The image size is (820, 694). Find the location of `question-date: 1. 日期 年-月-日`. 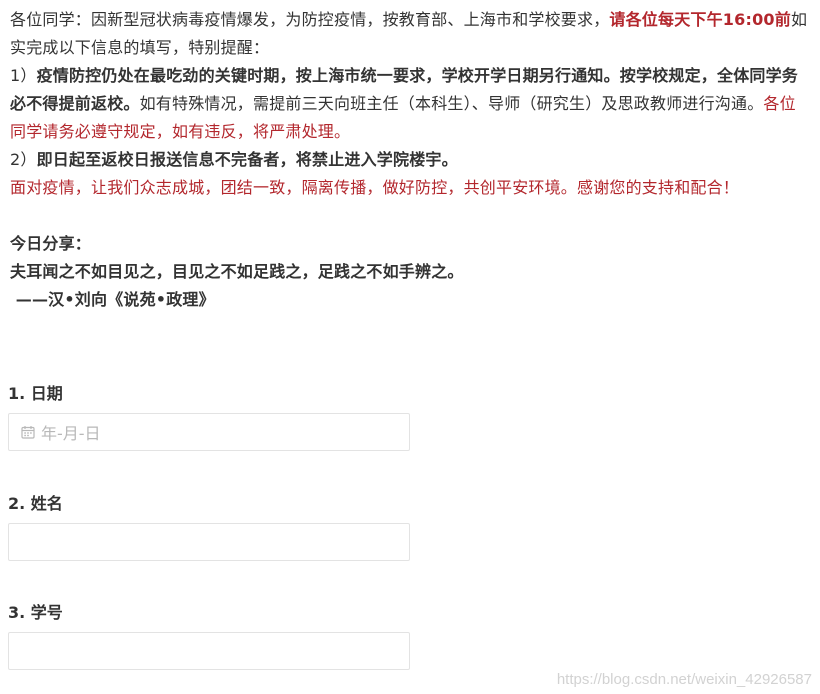

question-date: 1. 日期 年-月-日 is located at coordinates (209, 417).